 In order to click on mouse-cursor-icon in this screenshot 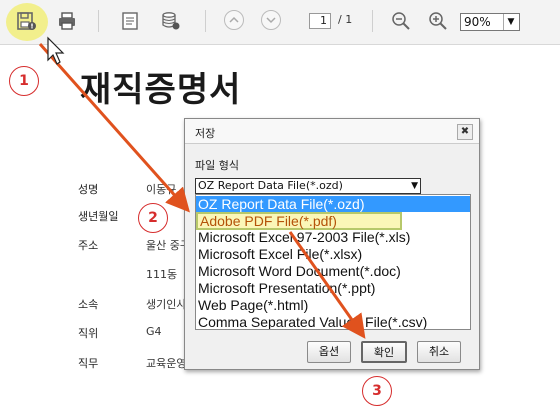, I will do `click(56, 50)`.